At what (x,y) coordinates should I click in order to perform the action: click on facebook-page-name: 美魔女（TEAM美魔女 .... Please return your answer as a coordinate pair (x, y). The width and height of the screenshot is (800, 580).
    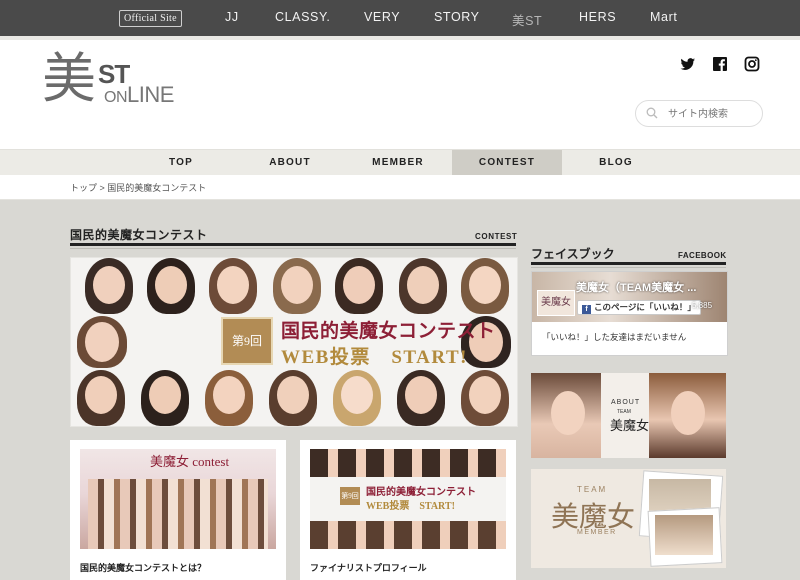
    Looking at the image, I should click on (636, 287).